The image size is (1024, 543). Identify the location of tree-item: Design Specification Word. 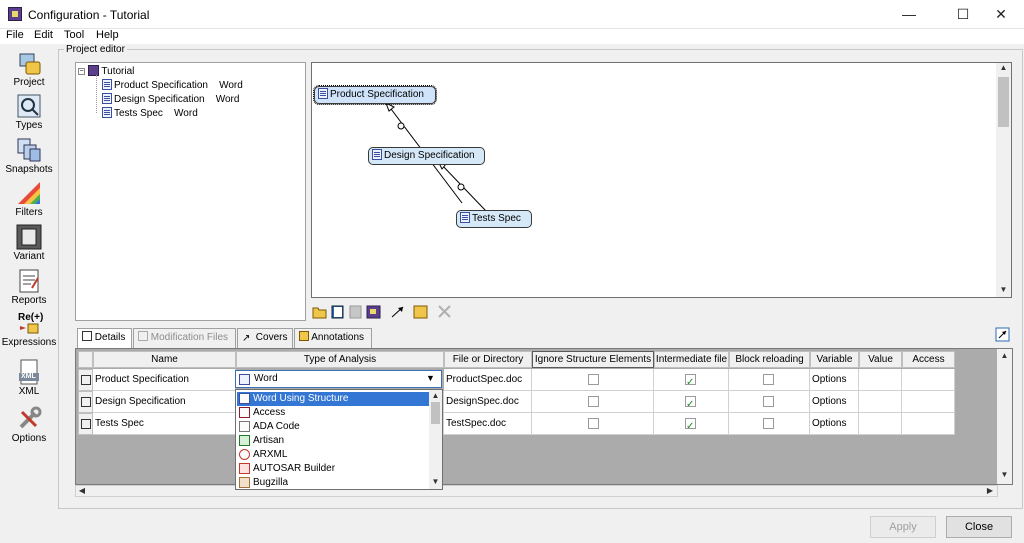
(170, 100).